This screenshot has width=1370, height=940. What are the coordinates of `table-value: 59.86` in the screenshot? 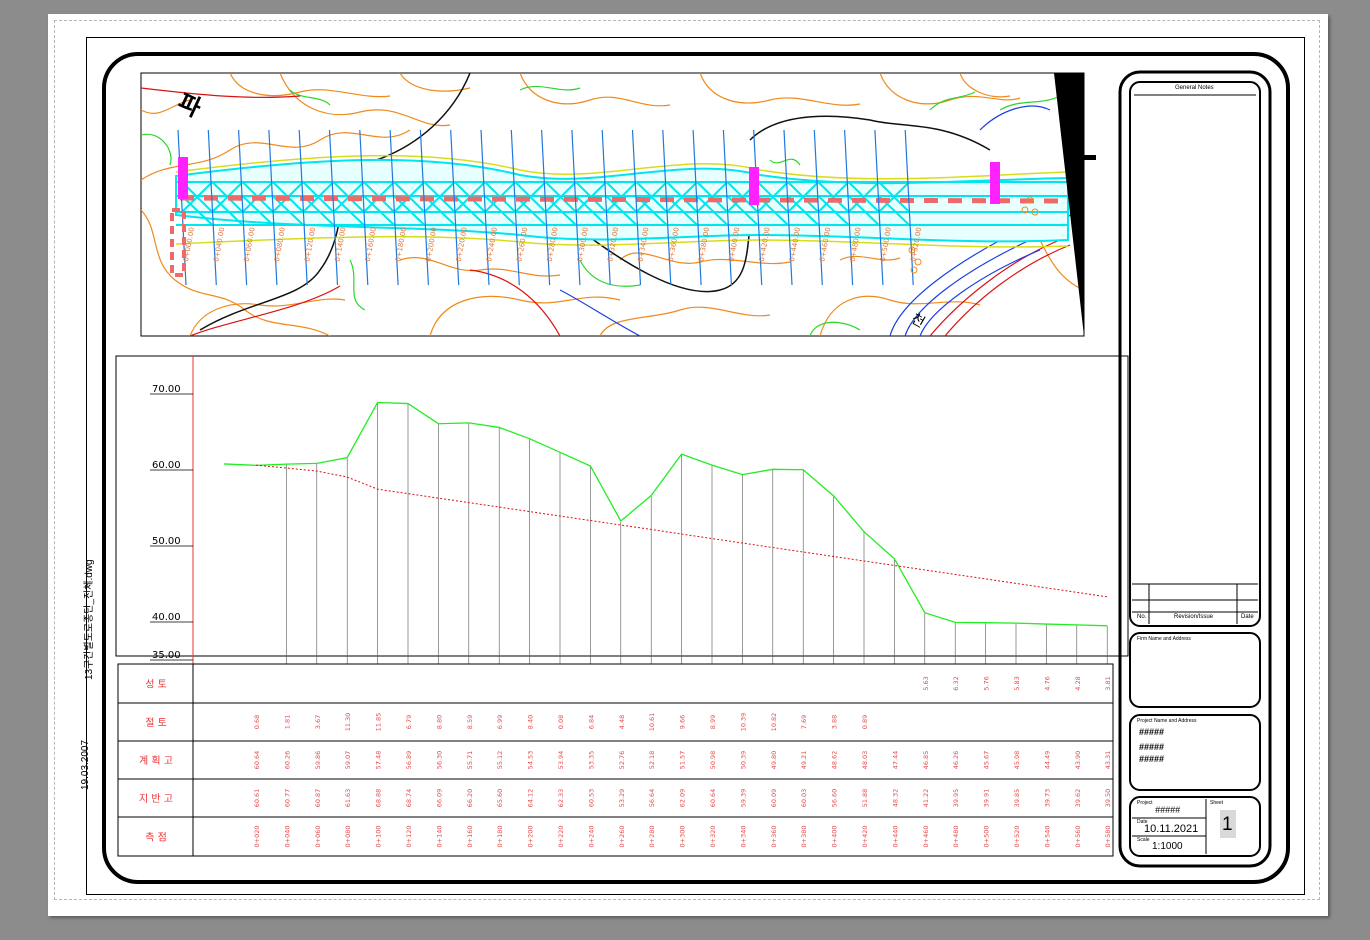 It's located at (318, 760).